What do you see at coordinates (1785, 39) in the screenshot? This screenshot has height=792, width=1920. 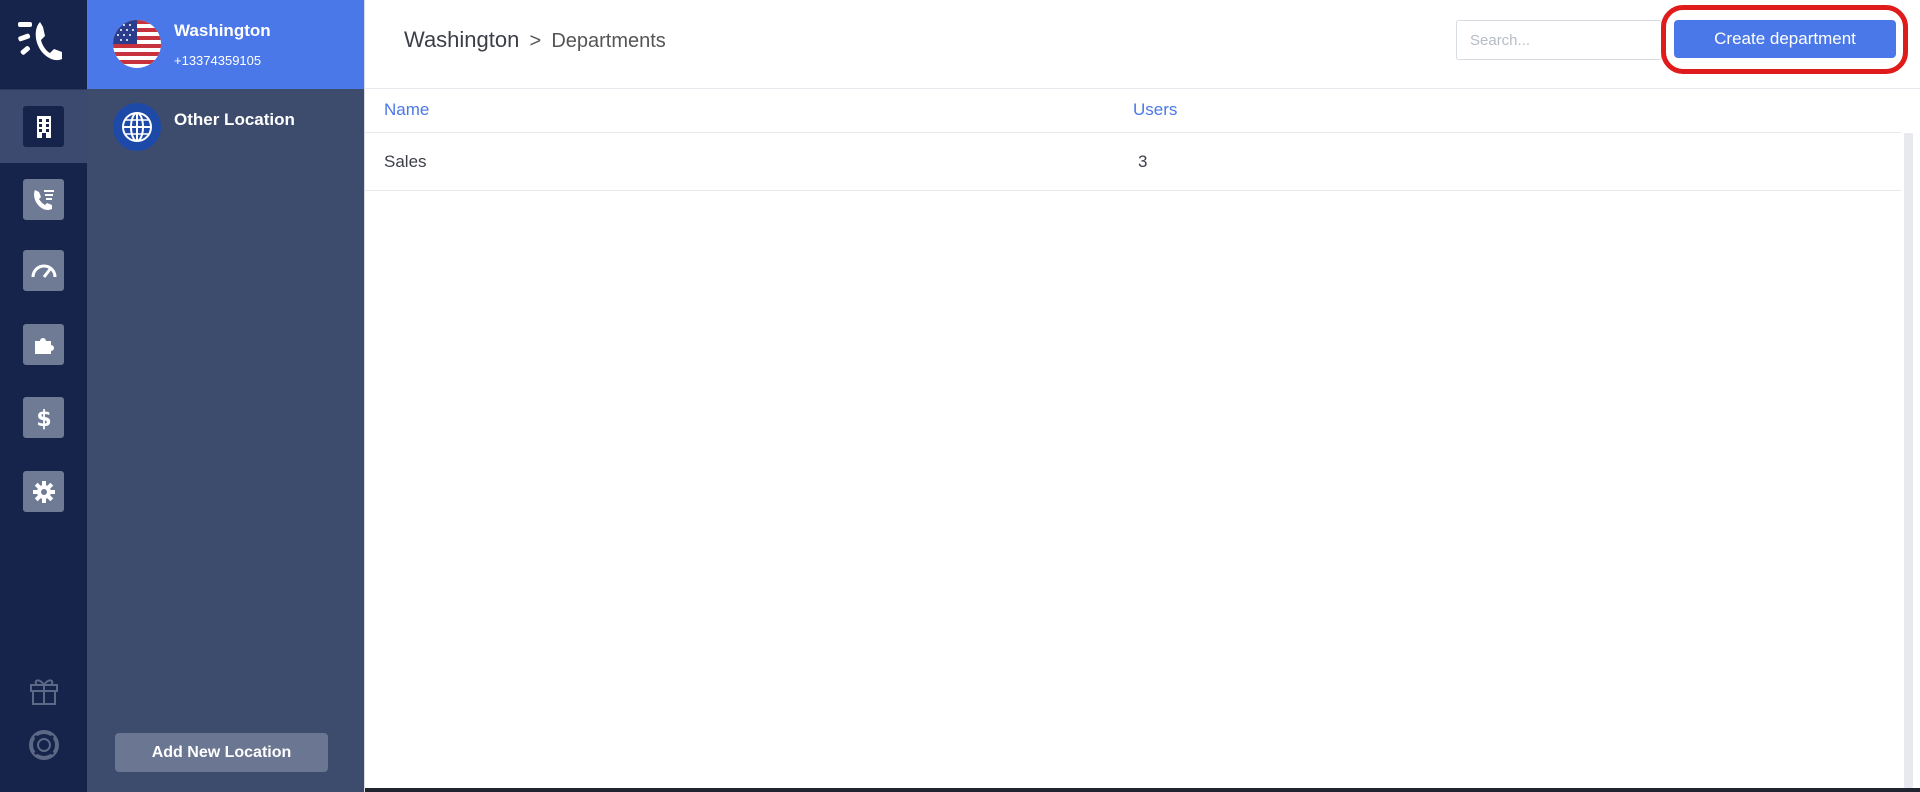 I see `create-department-button: Create department` at bounding box center [1785, 39].